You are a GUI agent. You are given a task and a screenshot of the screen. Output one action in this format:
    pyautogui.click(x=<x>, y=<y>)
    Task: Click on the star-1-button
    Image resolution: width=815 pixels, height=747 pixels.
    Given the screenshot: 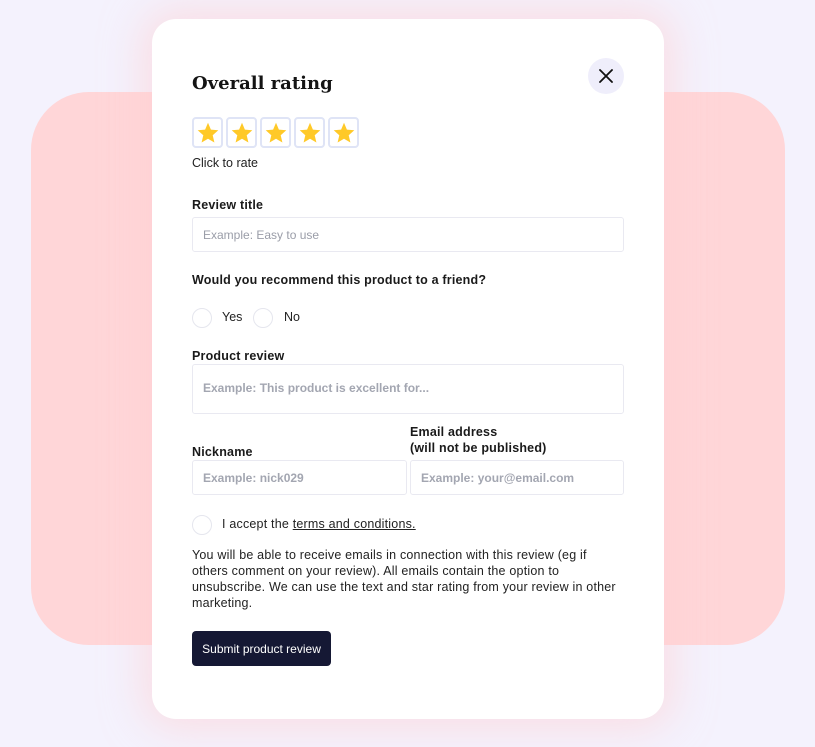 What is the action you would take?
    pyautogui.click(x=207, y=132)
    